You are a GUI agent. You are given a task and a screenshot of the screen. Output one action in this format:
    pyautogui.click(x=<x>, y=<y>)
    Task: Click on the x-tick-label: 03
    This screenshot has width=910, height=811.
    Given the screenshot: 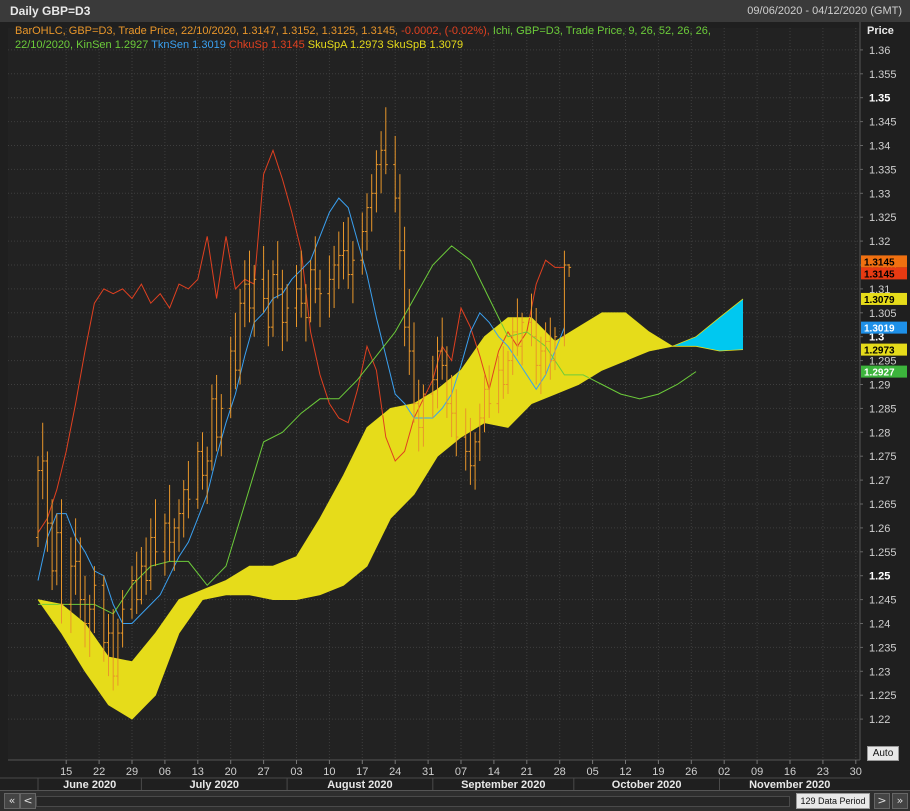 What is the action you would take?
    pyautogui.click(x=296, y=772)
    